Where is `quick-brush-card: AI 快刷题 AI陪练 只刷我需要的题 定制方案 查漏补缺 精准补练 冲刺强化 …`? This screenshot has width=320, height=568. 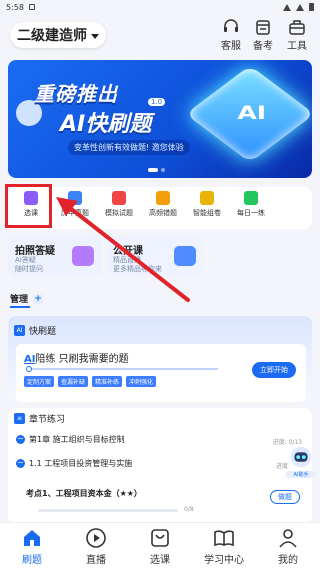 quick-brush-card: AI 快刷题 AI陪练 只刷我需要的题 定制方案 查漏补缺 精准补练 冲刺强化 … is located at coordinates (160, 359).